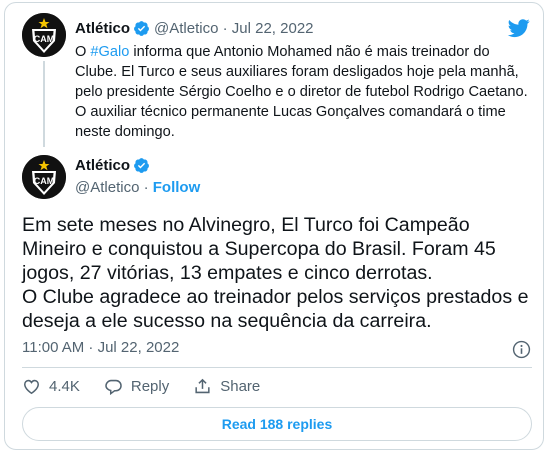 The height and width of the screenshot is (457, 548). I want to click on action-bar: 4.4K Reply Share, so click(153, 386).